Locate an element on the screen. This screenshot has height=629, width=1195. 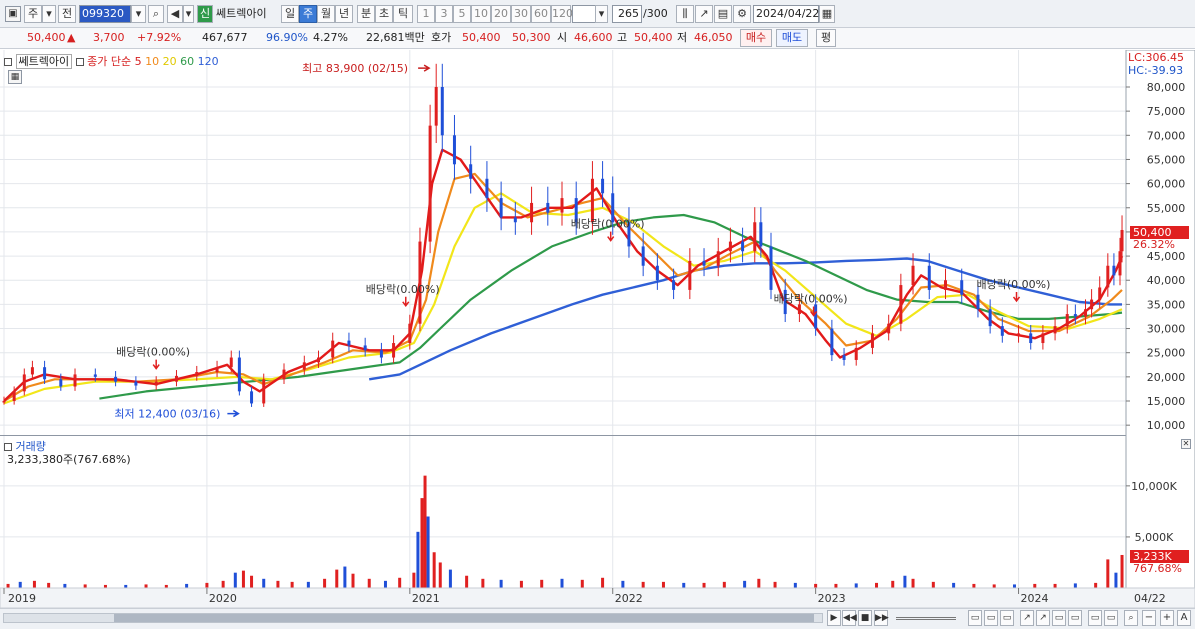
speaker-icon: ◀ is located at coordinates (175, 14).